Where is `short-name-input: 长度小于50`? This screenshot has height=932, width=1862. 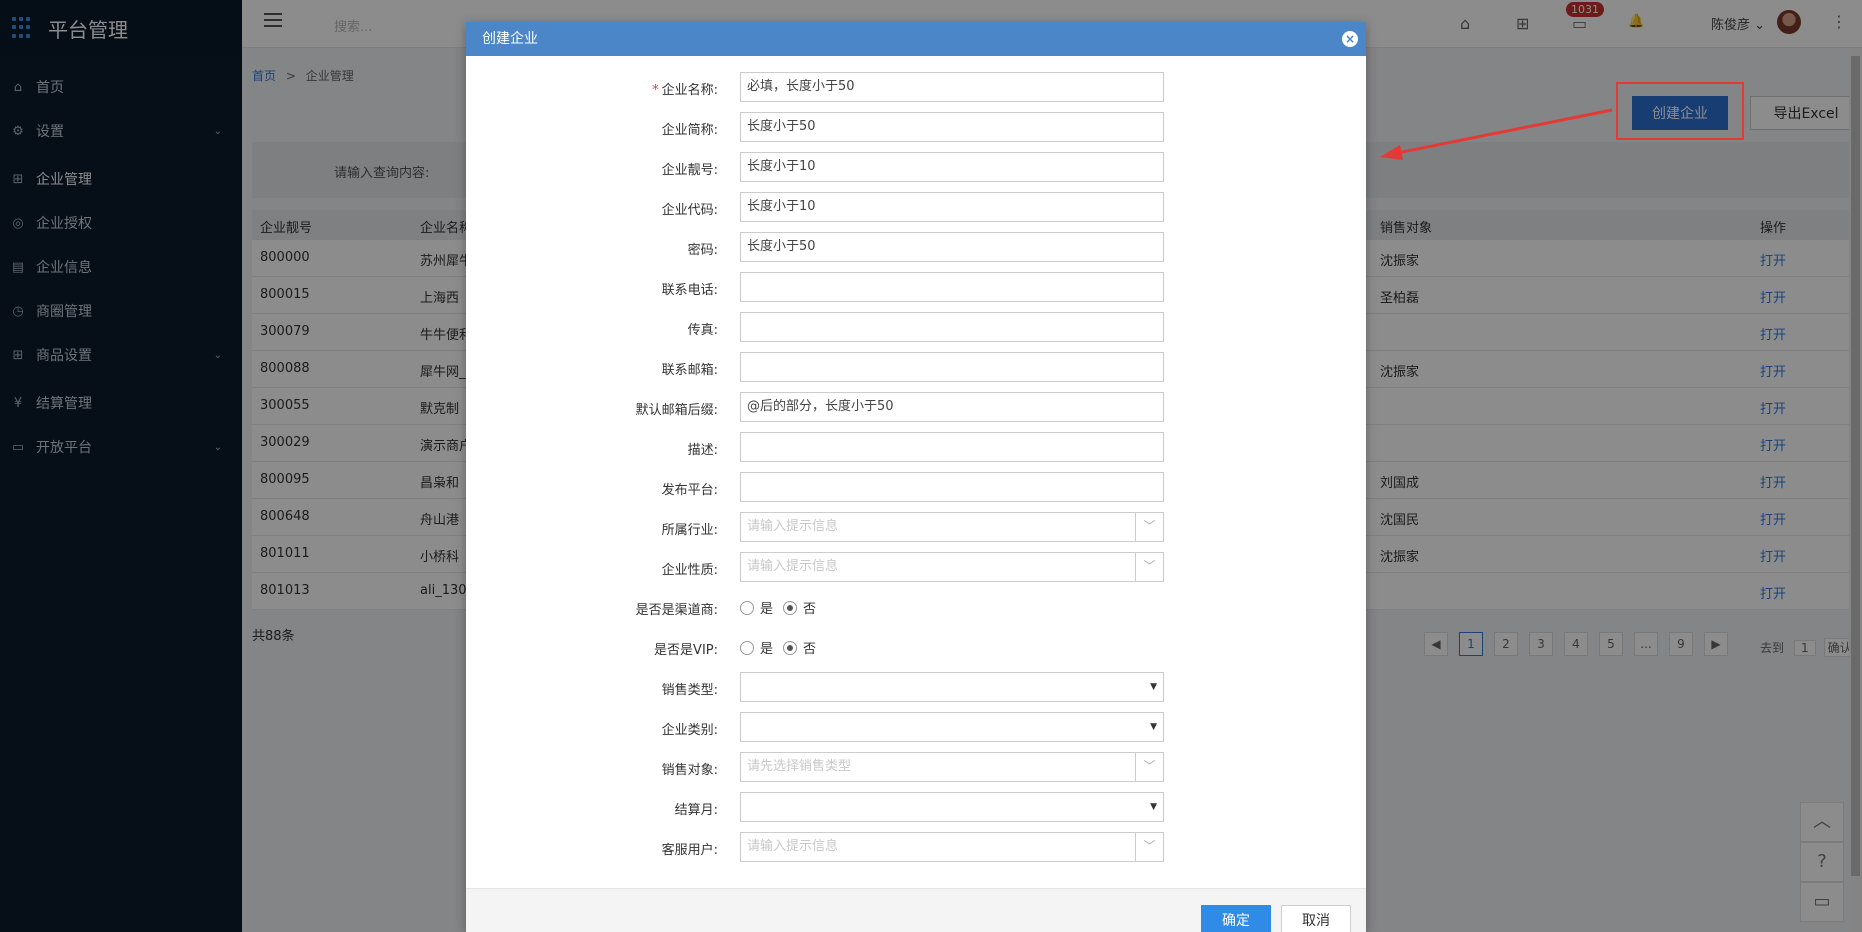
short-name-input: 长度小于50 is located at coordinates (952, 127).